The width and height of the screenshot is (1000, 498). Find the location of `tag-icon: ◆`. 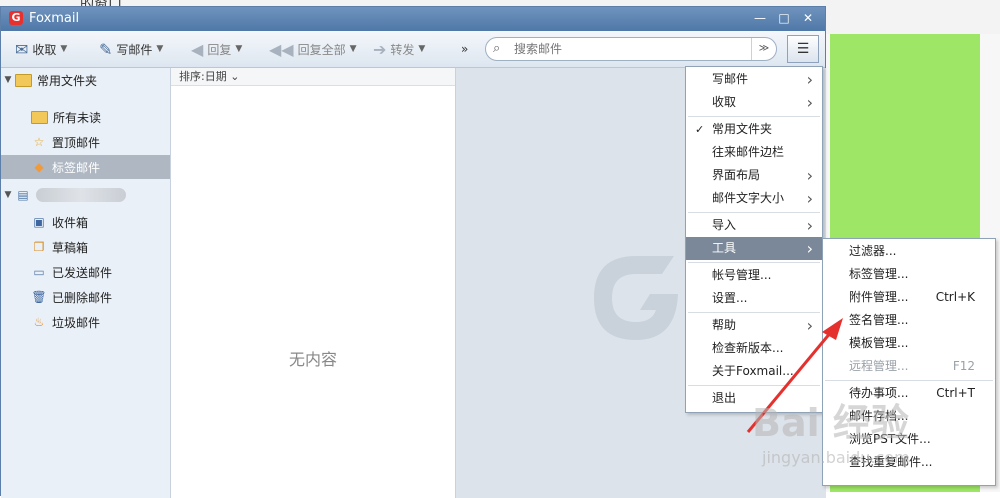

tag-icon: ◆ is located at coordinates (39, 167).